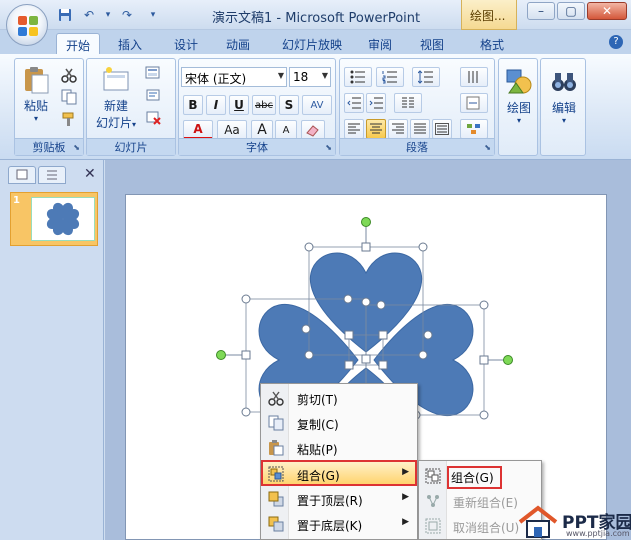  What do you see at coordinates (408, 103) in the screenshot?
I see `columns-button` at bounding box center [408, 103].